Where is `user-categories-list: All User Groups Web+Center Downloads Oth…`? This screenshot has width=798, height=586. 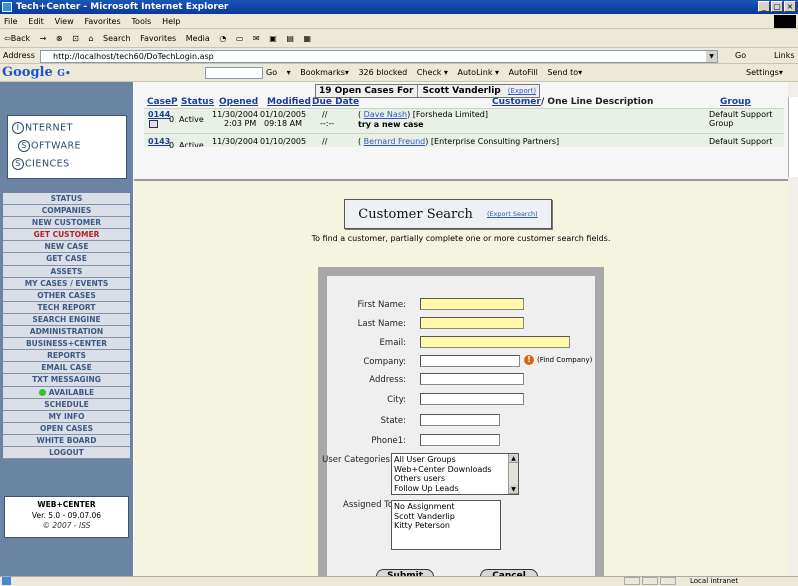 user-categories-list: All User Groups Web+Center Downloads Oth… is located at coordinates (455, 474).